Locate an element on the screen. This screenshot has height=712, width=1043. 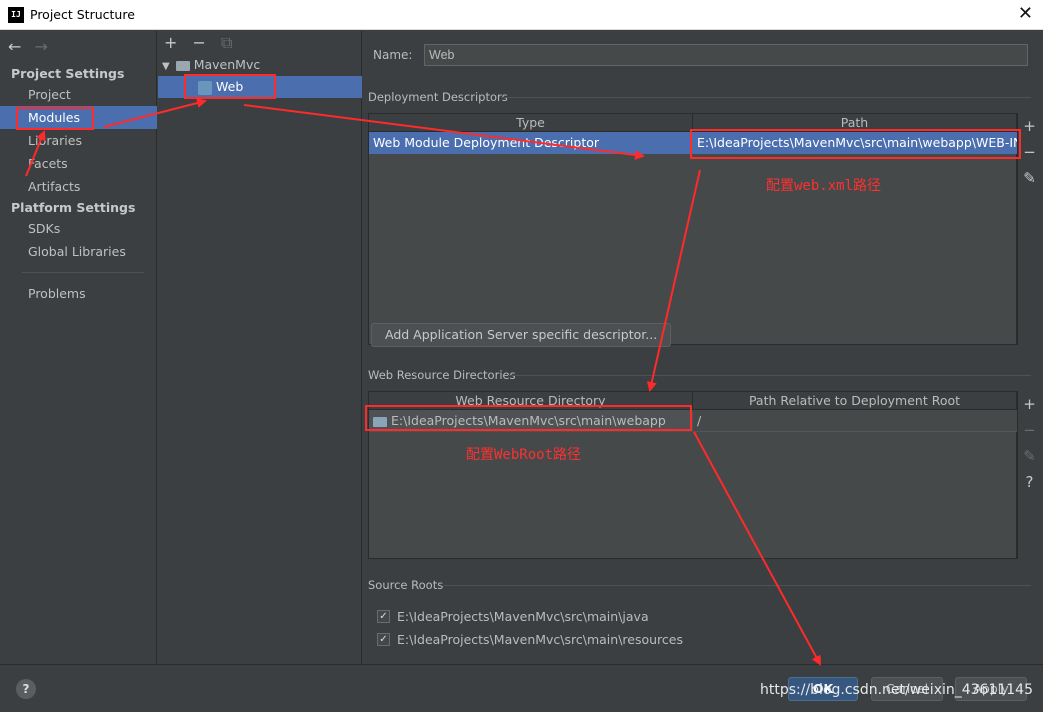
annotation-box-modules is located at coordinates (55, 118).